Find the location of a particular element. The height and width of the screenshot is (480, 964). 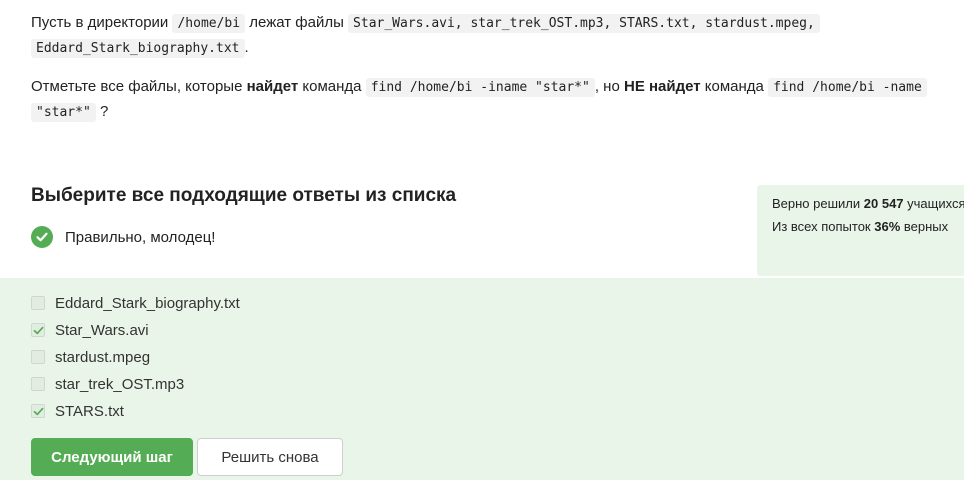

answer-option-label: stardust.mpeg is located at coordinates (103, 357).